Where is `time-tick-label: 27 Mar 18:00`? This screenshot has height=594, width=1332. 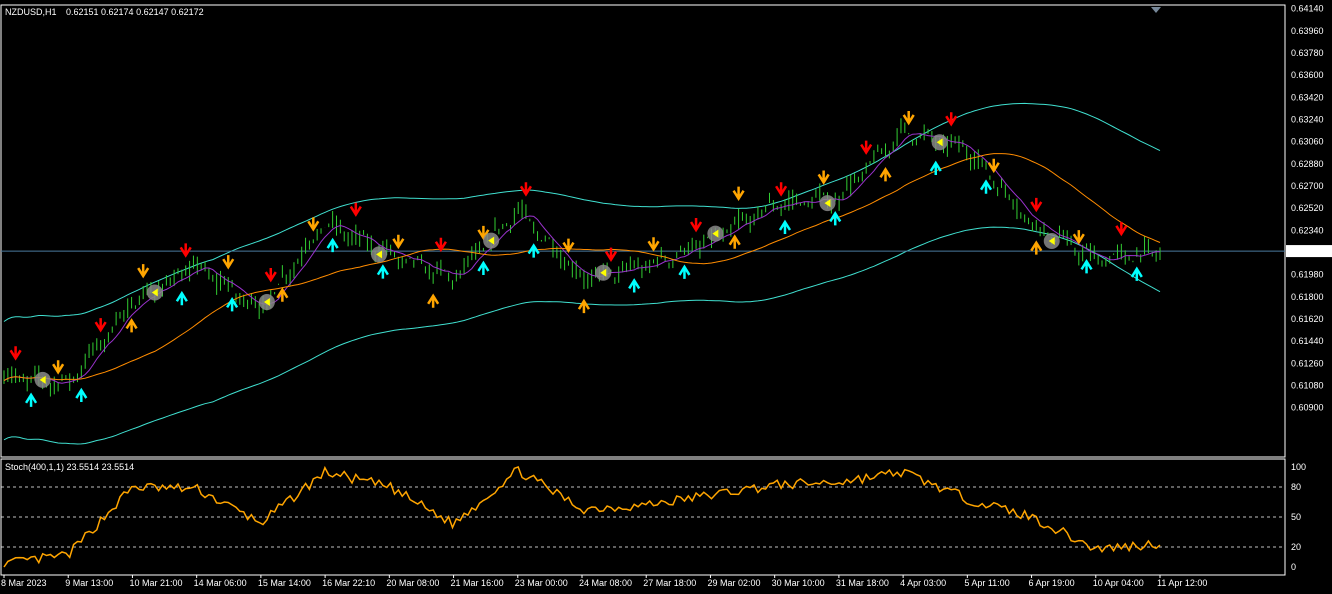 time-tick-label: 27 Mar 18:00 is located at coordinates (669, 583).